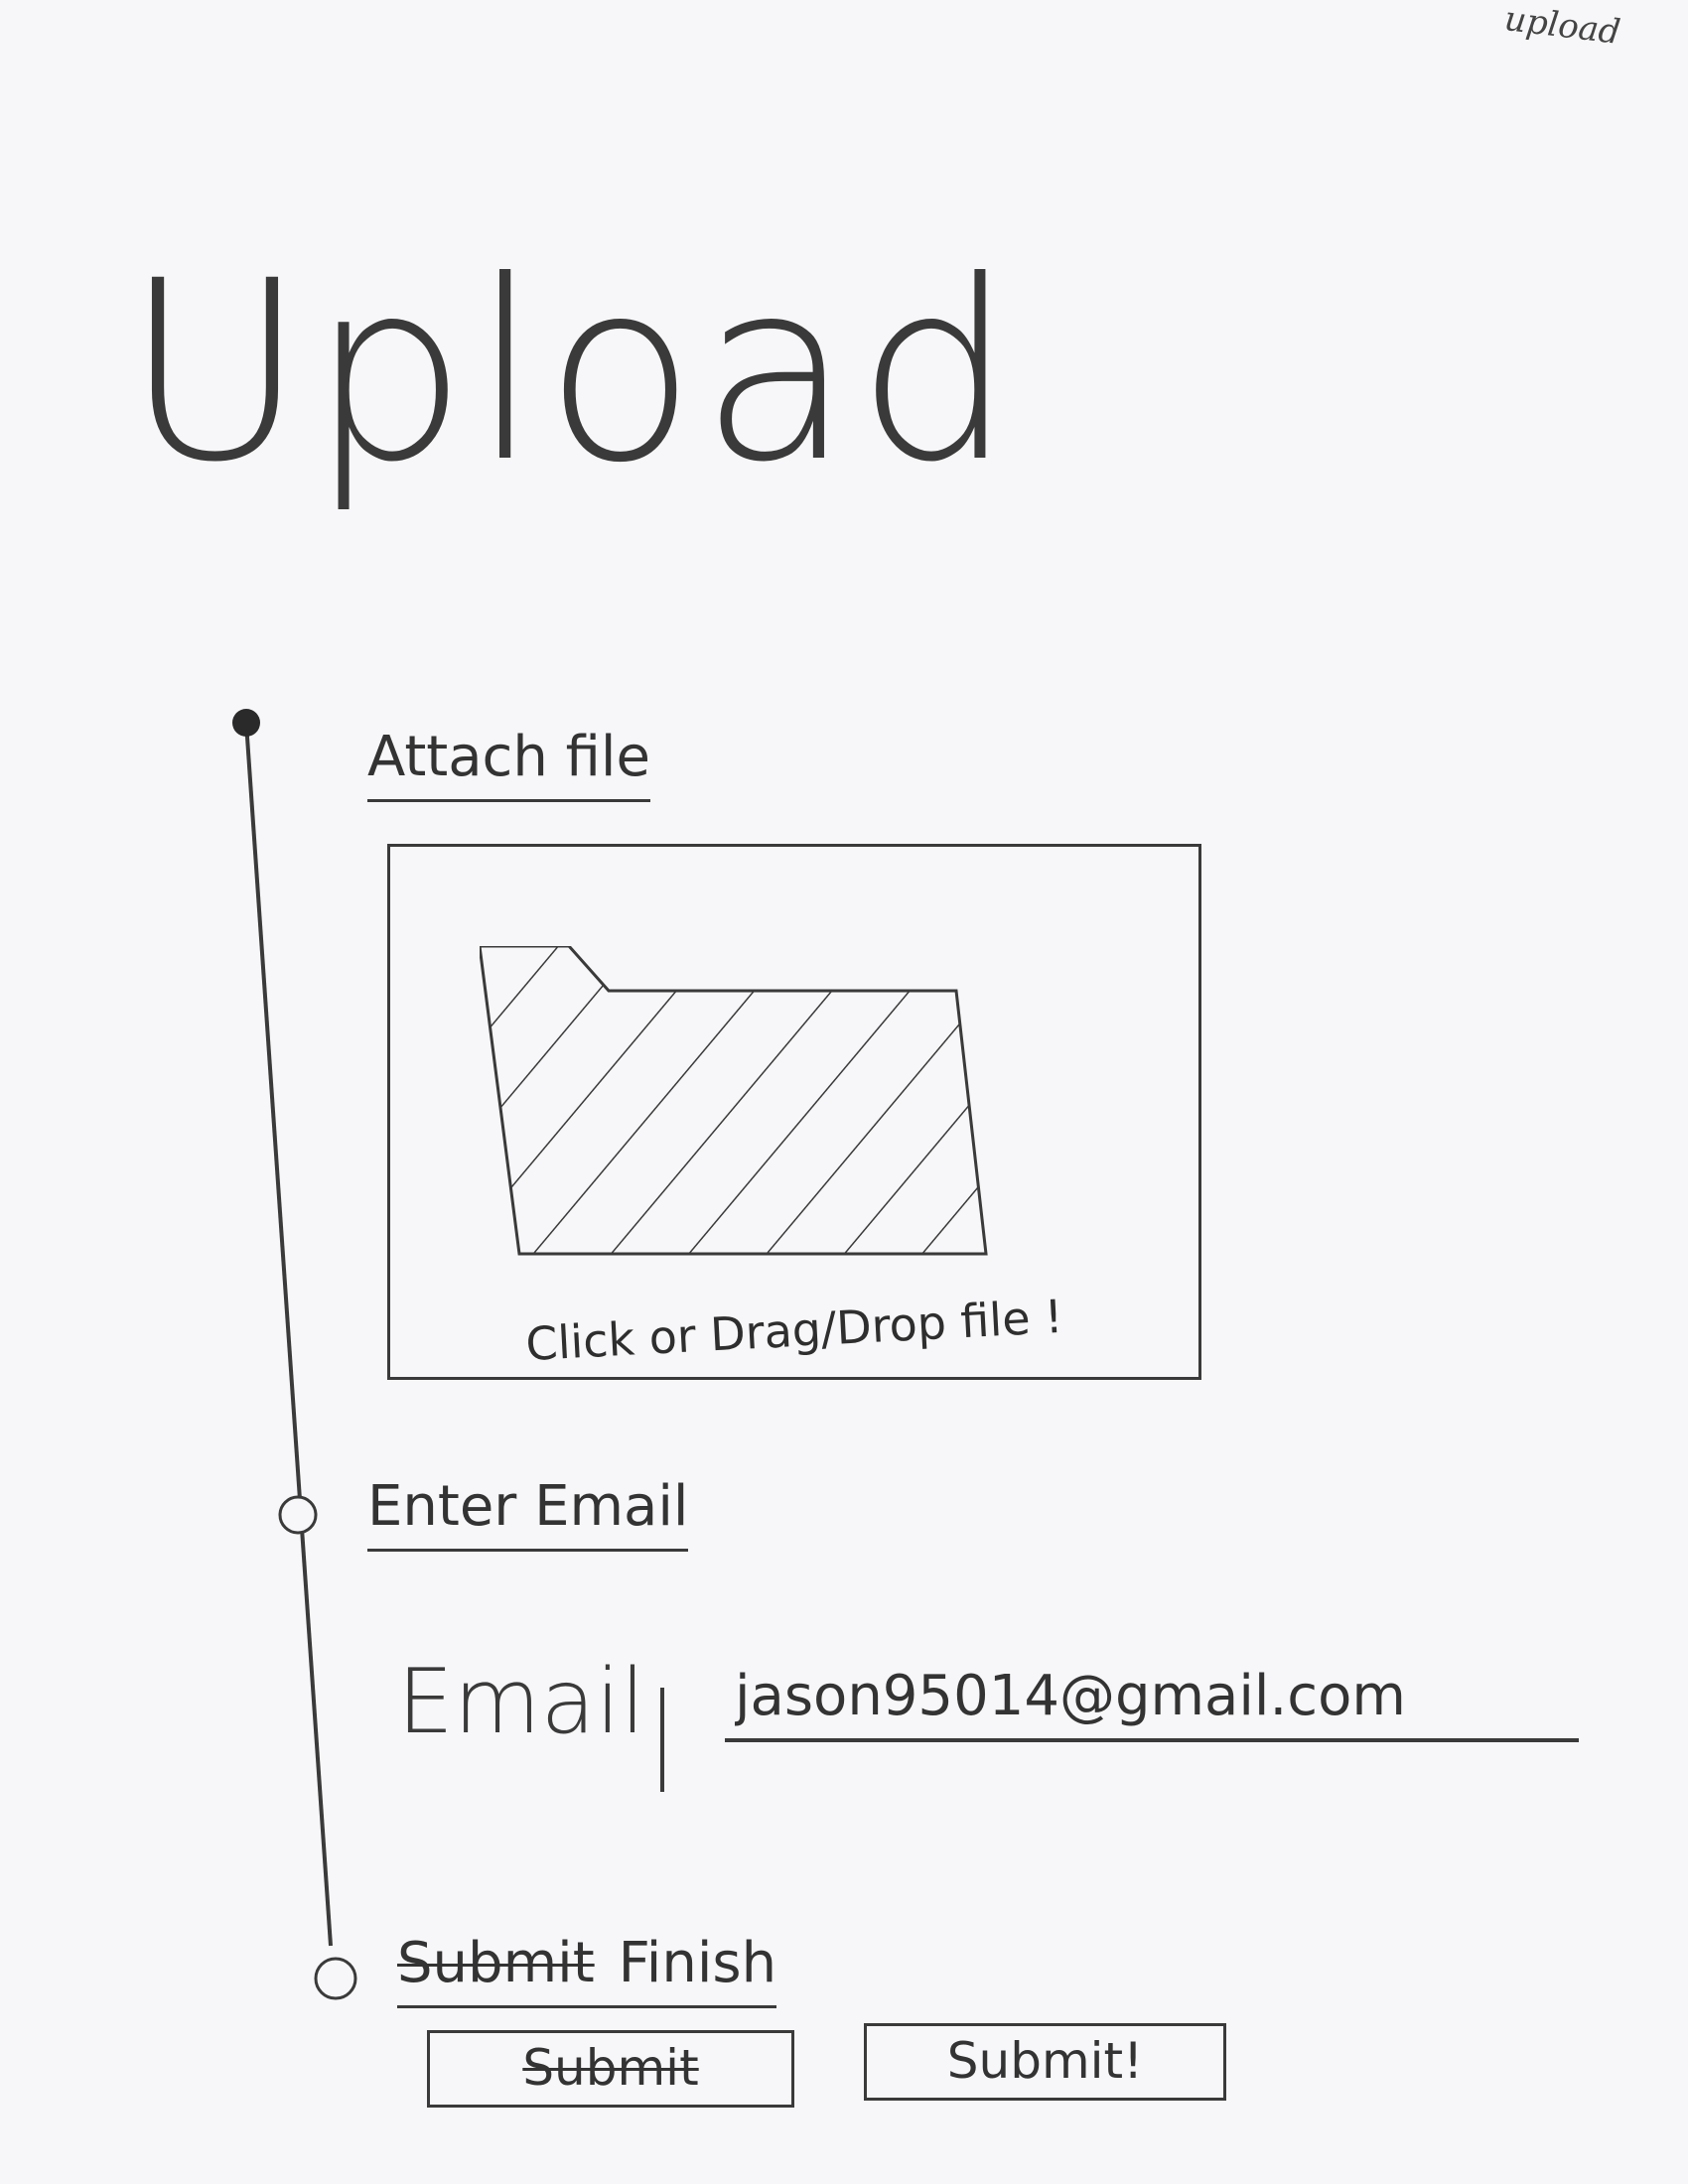  Describe the element at coordinates (528, 1515) in the screenshot. I see `step-enter-email: Enter Email` at that location.